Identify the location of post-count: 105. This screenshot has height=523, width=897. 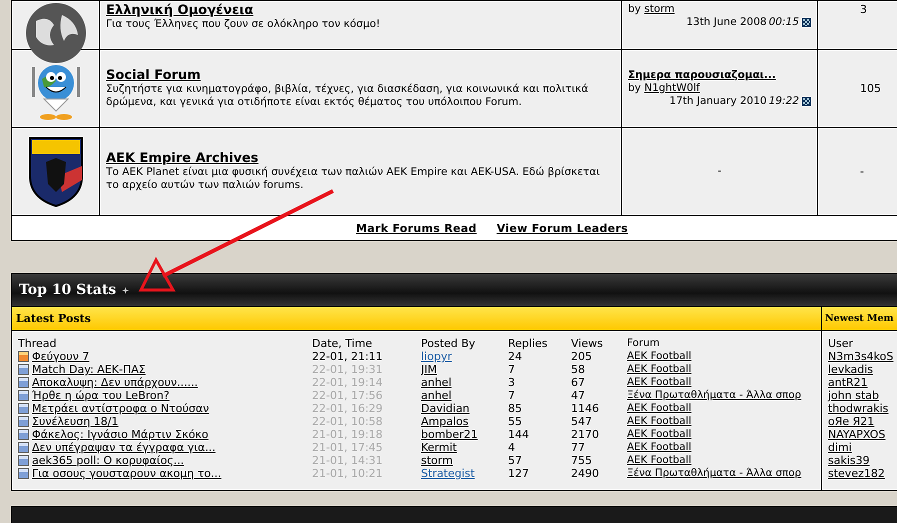
(870, 88).